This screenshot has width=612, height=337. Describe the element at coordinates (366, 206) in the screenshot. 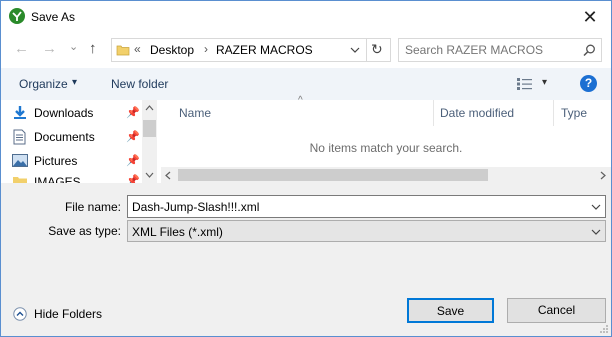

I see `file-name-field: Dash-Jump-Slash!!!.xml` at that location.